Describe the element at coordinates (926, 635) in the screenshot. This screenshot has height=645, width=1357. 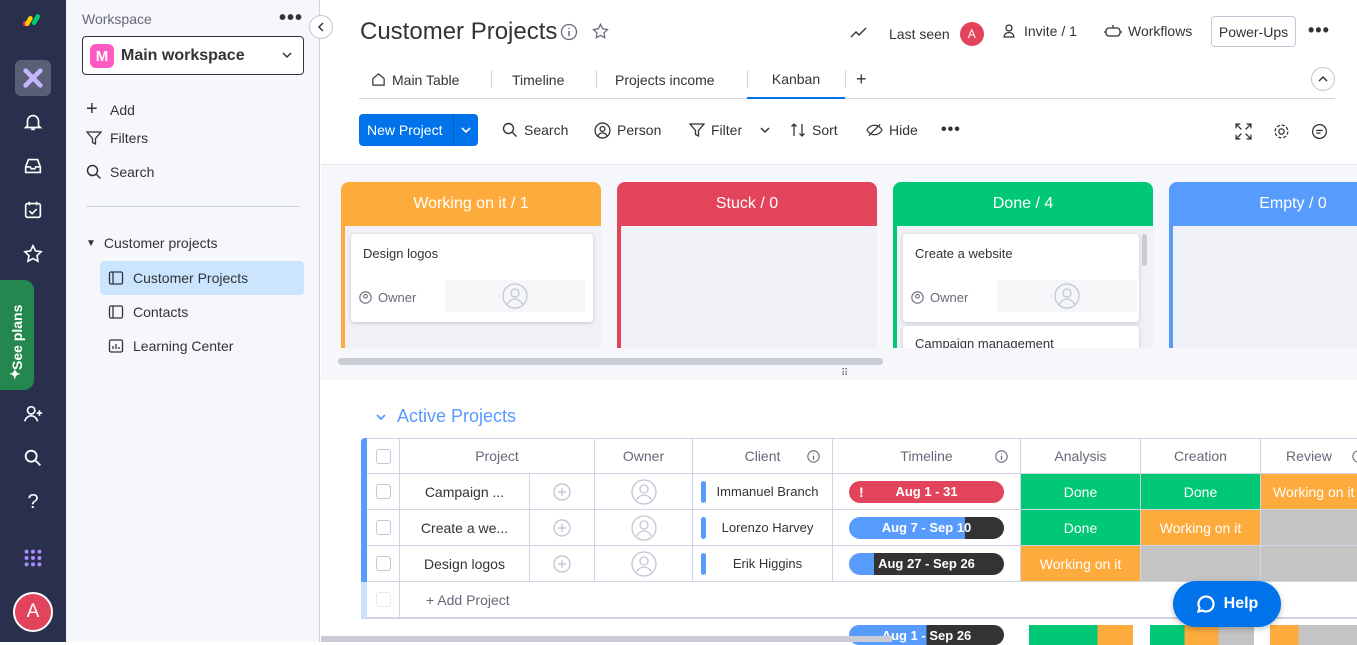
I see `timeline-bar: Aug 1 - Sep 26` at that location.